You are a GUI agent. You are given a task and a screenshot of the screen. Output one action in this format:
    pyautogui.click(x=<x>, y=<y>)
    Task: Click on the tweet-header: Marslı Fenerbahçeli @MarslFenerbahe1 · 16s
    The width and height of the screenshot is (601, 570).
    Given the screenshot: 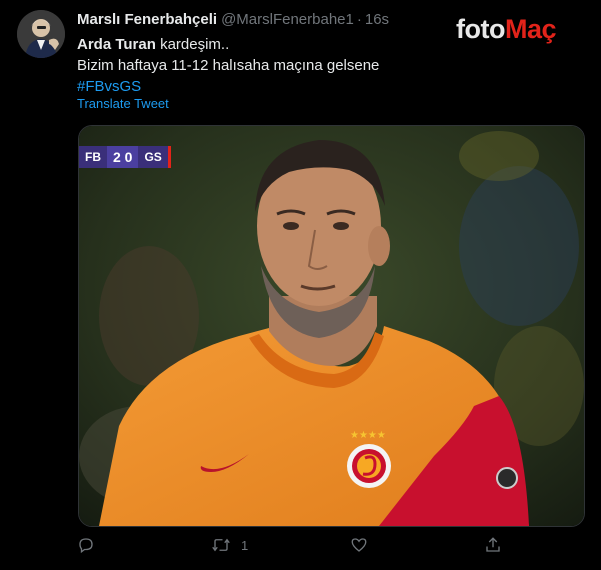 What is the action you would take?
    pyautogui.click(x=233, y=19)
    